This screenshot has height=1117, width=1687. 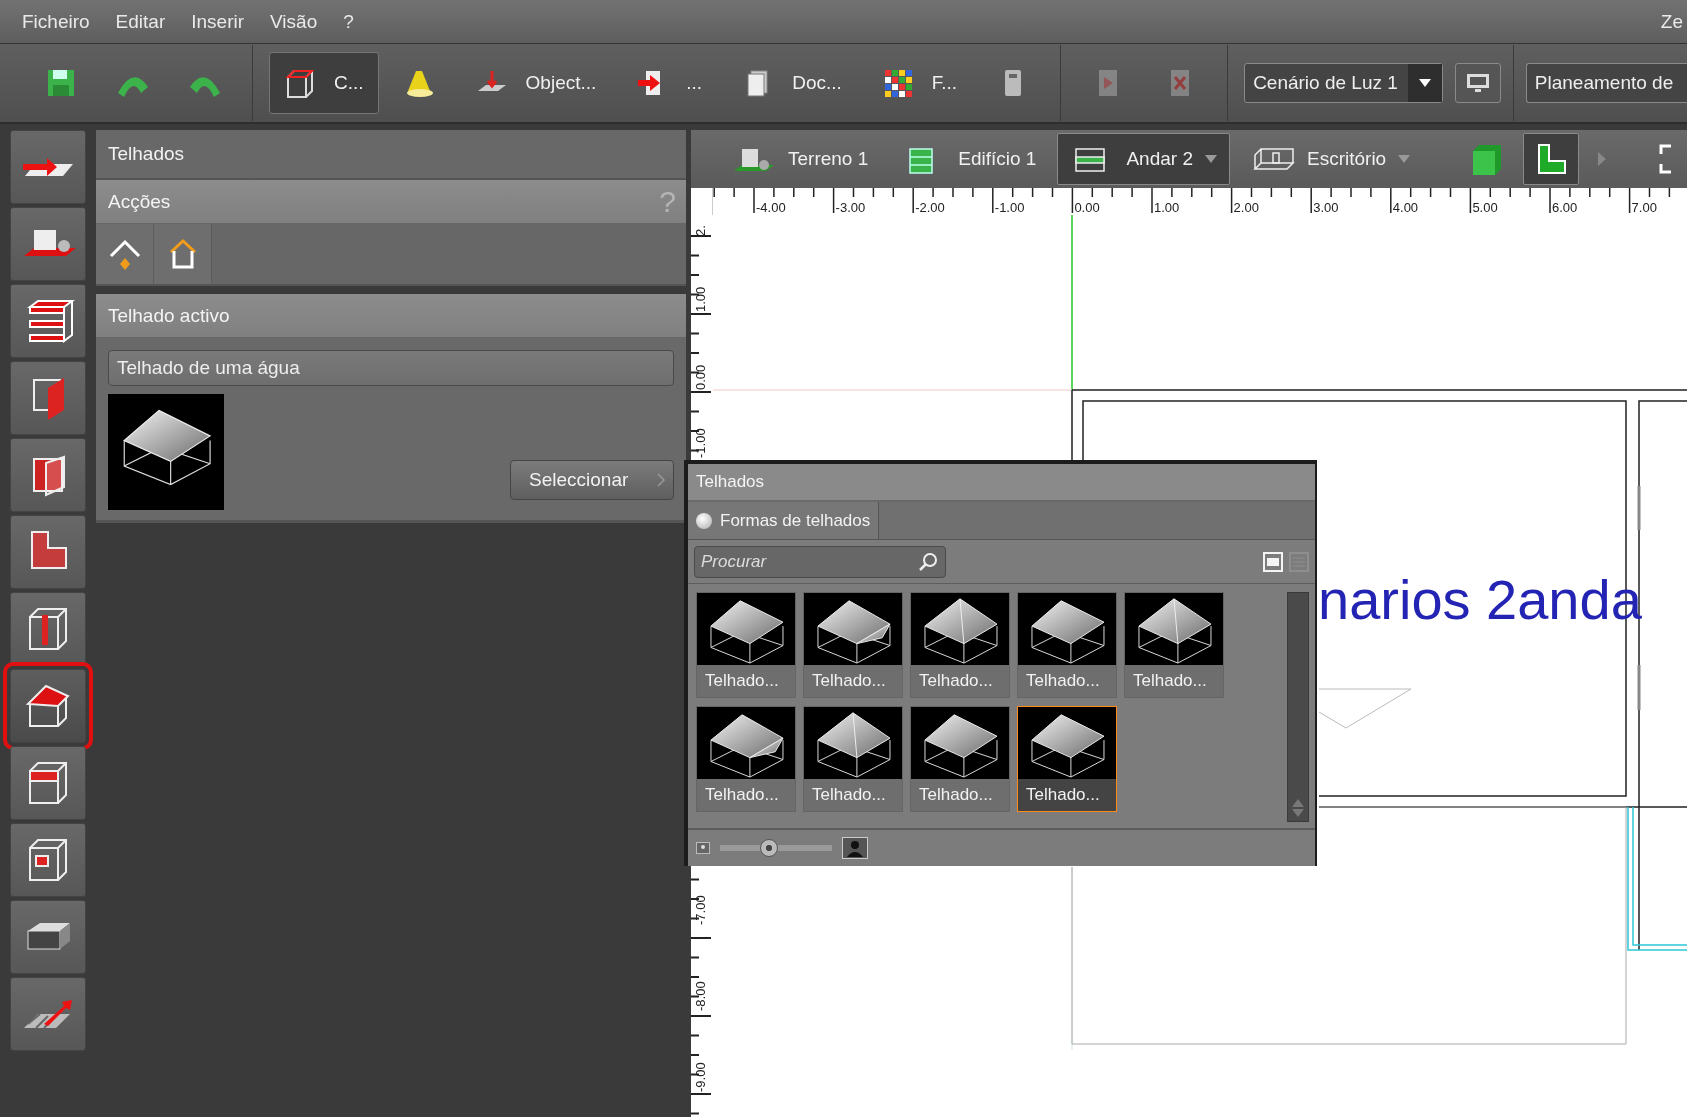 I want to click on ruler-label: 6.00, so click(x=1565, y=207).